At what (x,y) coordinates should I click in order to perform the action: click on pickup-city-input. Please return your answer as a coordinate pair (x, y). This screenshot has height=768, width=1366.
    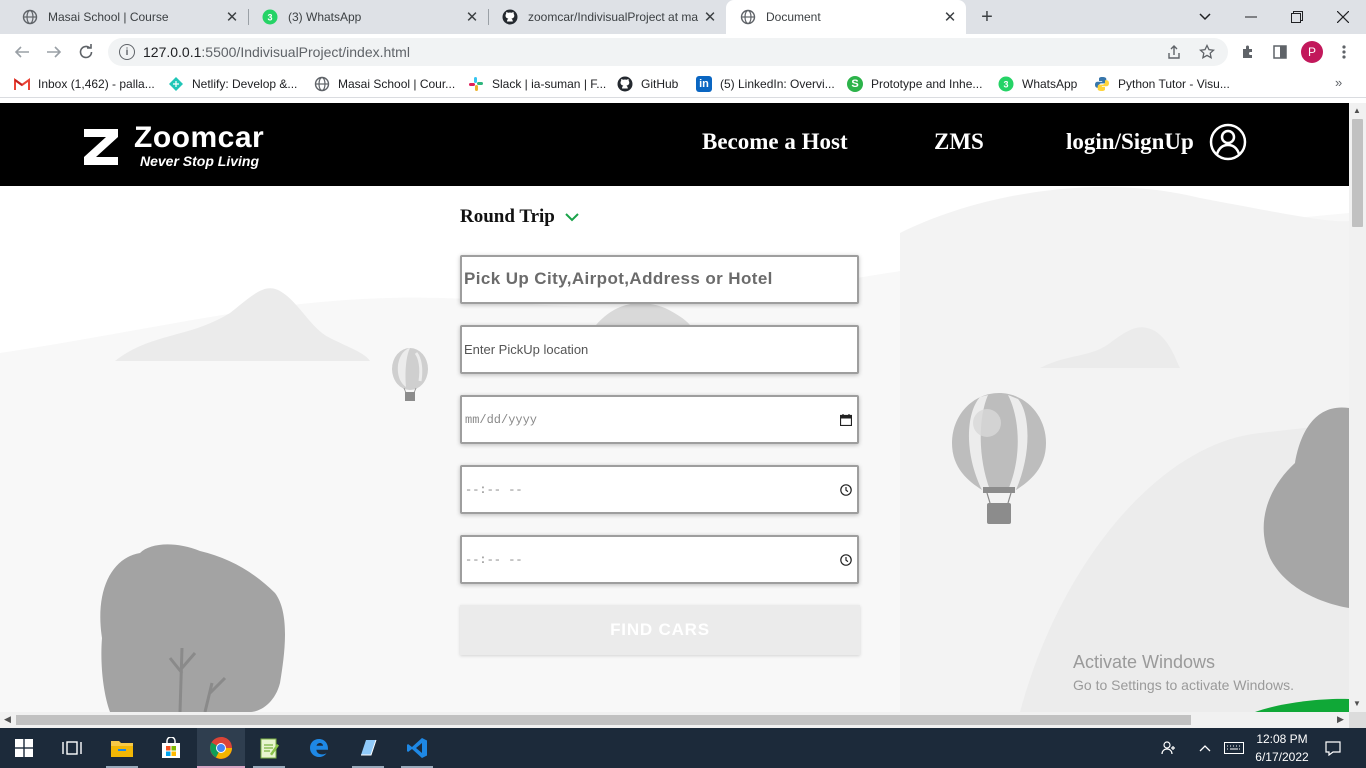
    Looking at the image, I should click on (659, 279).